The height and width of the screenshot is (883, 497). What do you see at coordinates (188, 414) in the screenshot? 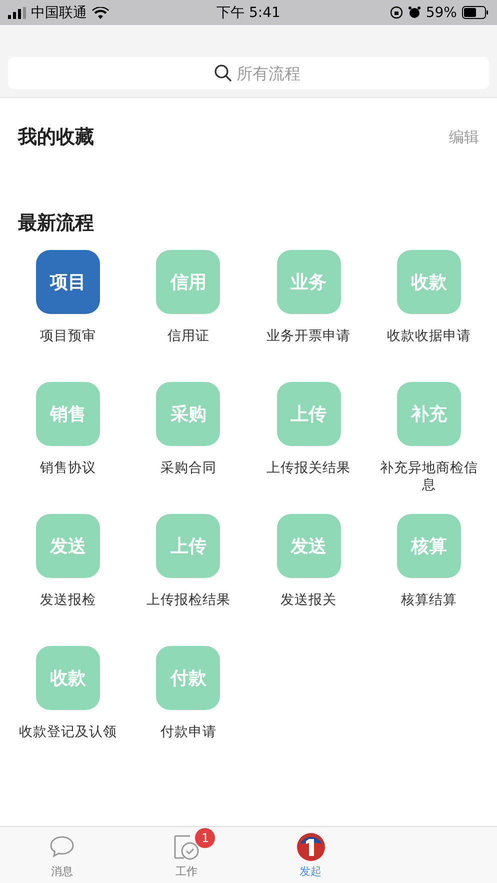
I see `app-tile: 采购` at bounding box center [188, 414].